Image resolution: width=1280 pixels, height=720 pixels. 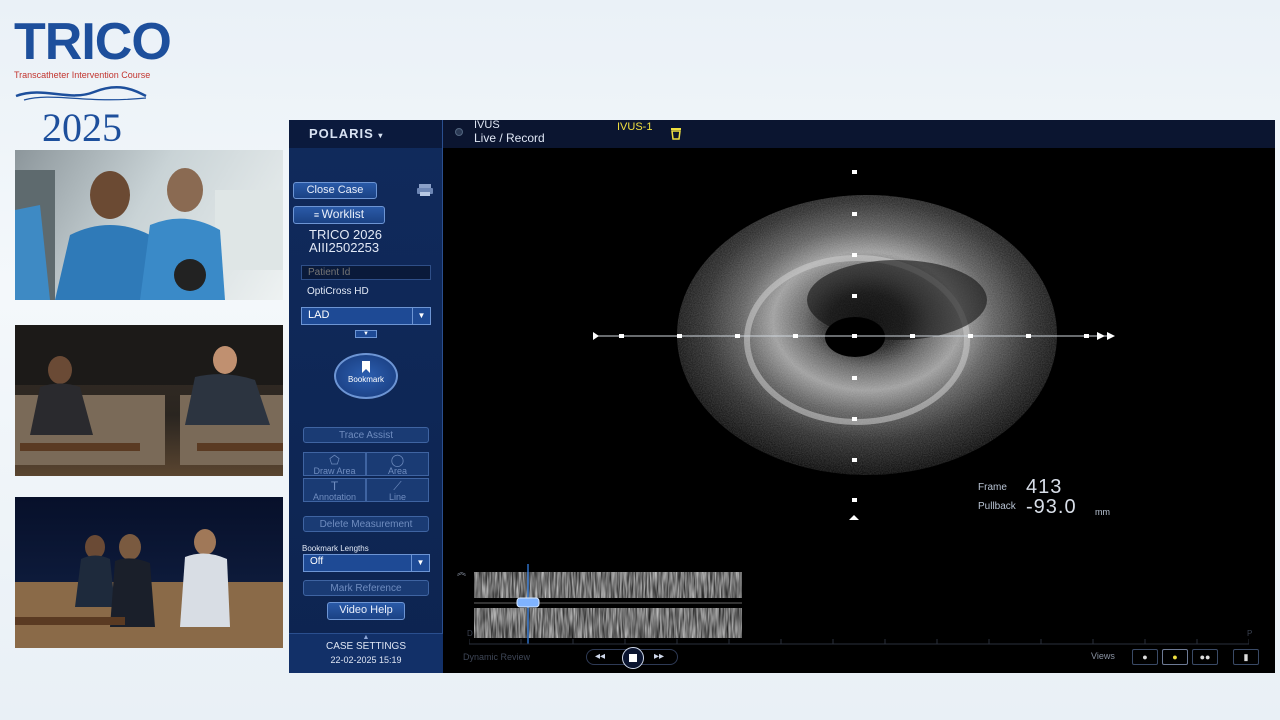 What do you see at coordinates (461, 571) in the screenshot?
I see `collapse-long-icon: ︽` at bounding box center [461, 571].